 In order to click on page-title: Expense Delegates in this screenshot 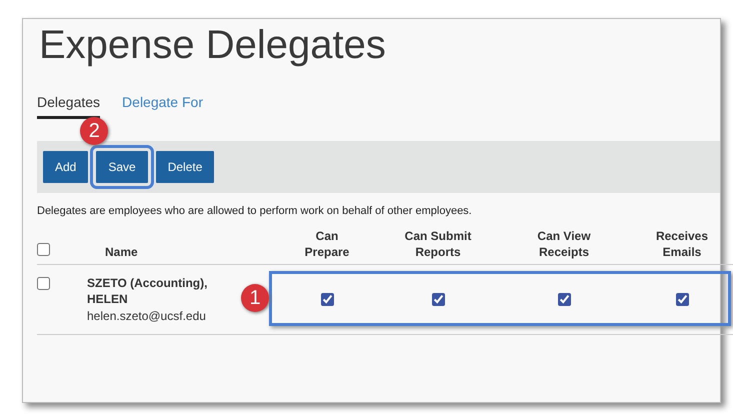, I will do `click(213, 45)`.